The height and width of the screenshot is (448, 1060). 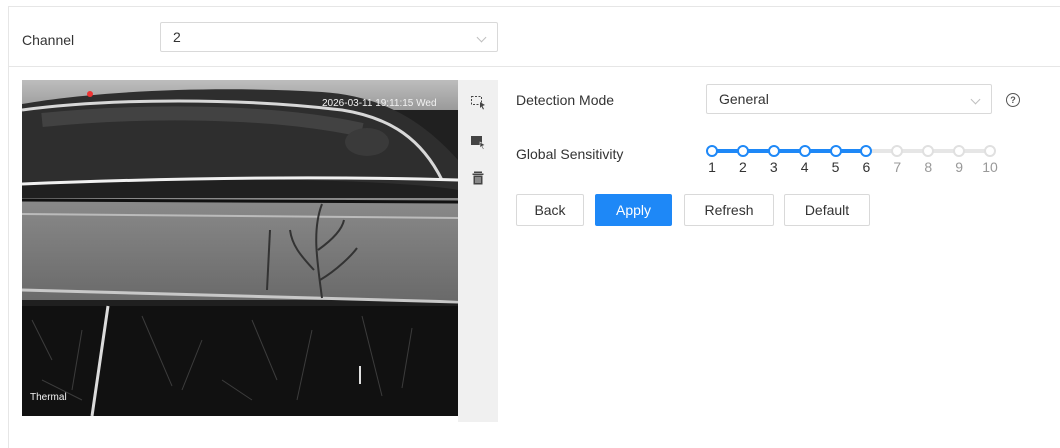 What do you see at coordinates (48, 40) in the screenshot?
I see `channel-label: Channel` at bounding box center [48, 40].